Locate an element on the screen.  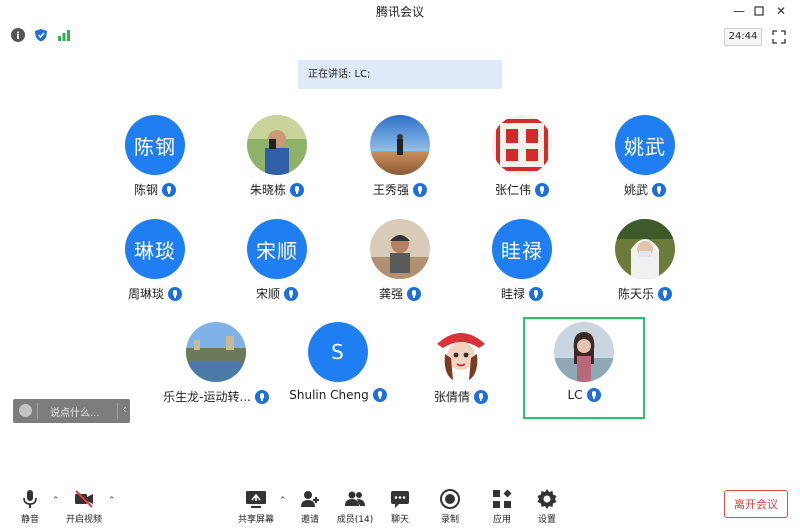
participant-name: 陈天乐 is located at coordinates (635, 294).